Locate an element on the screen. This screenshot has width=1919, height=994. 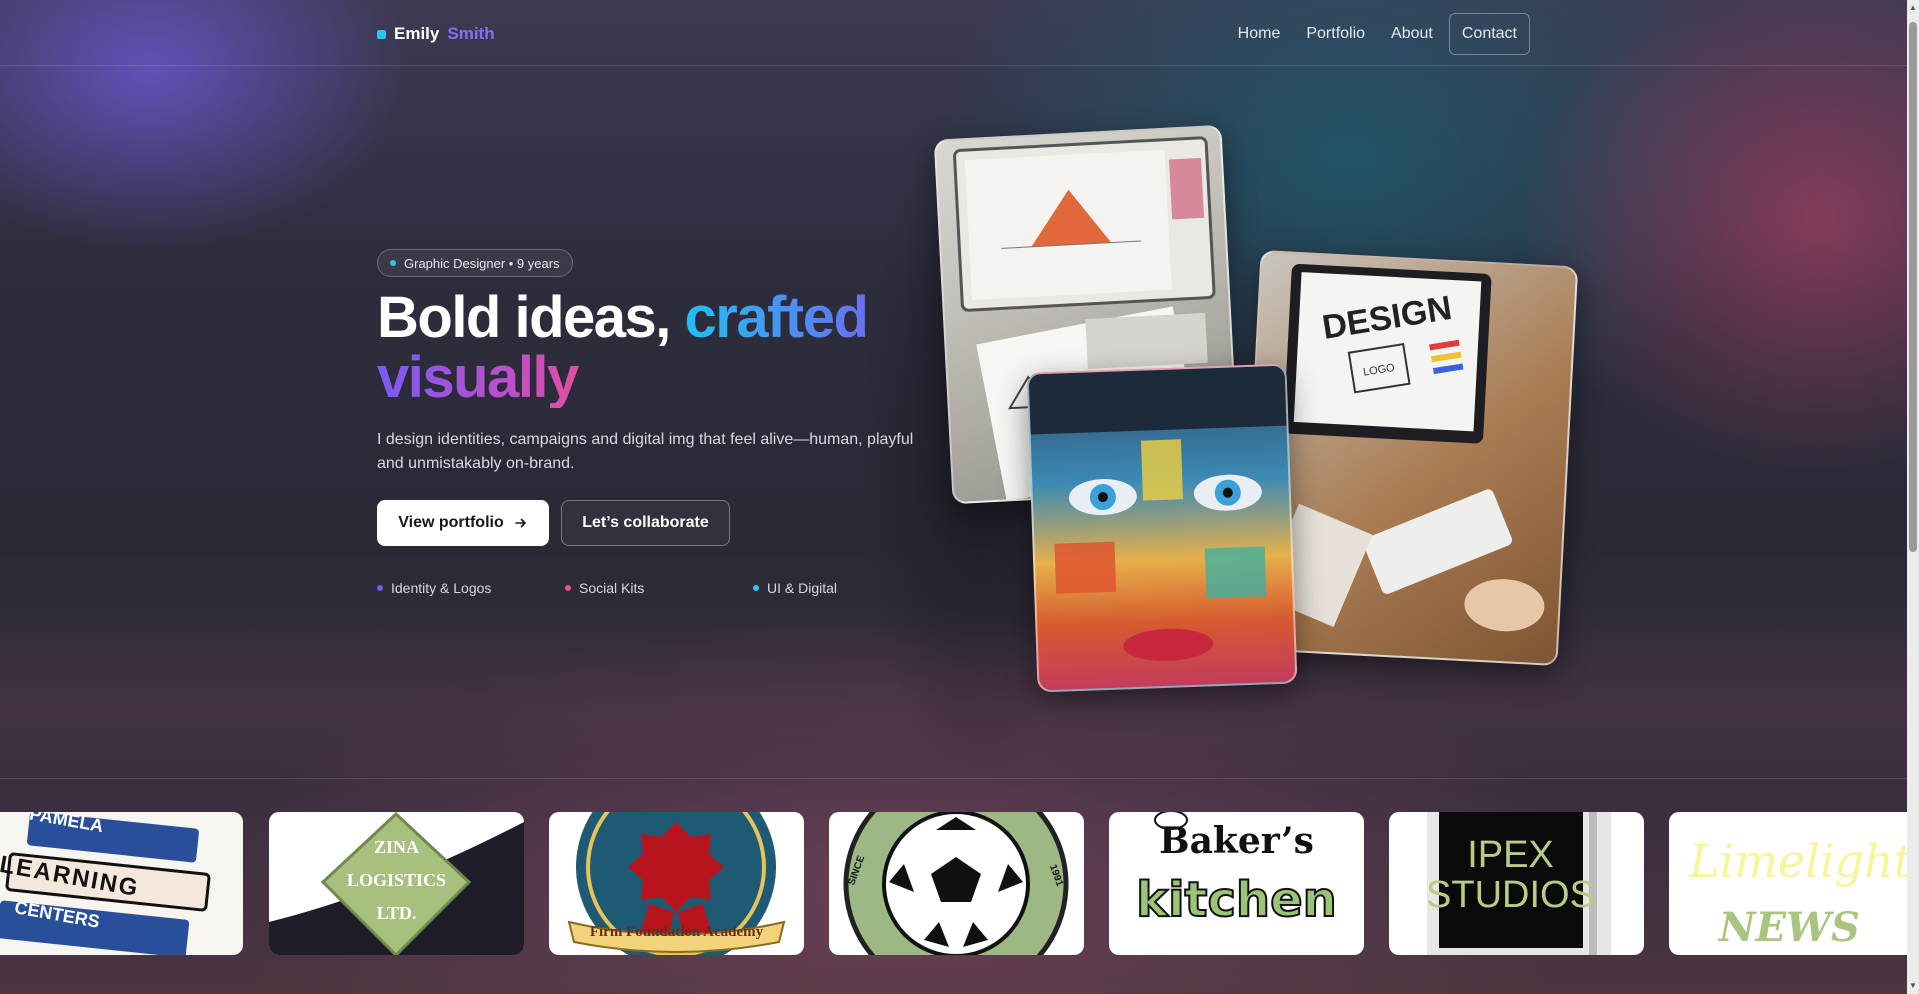
tag-label: Social Kits is located at coordinates (612, 588).